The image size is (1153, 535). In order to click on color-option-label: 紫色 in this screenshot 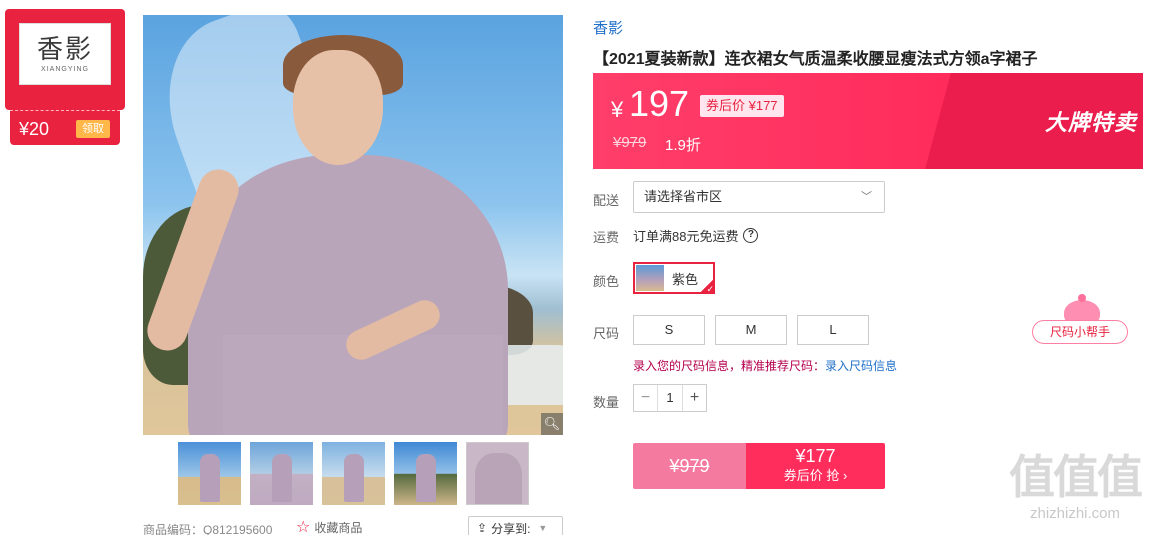, I will do `click(685, 279)`.